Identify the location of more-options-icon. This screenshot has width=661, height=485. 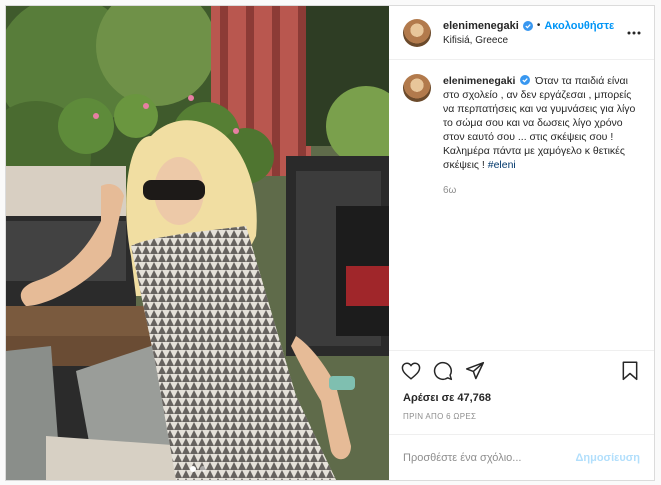
(634, 33).